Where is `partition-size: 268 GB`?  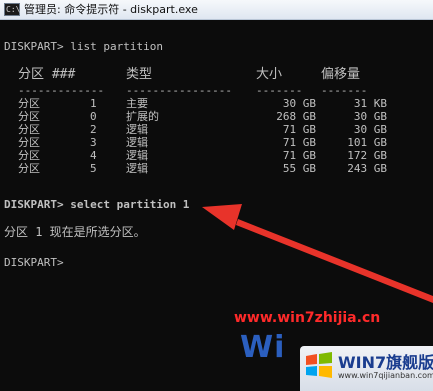 partition-size: 268 GB is located at coordinates (296, 116).